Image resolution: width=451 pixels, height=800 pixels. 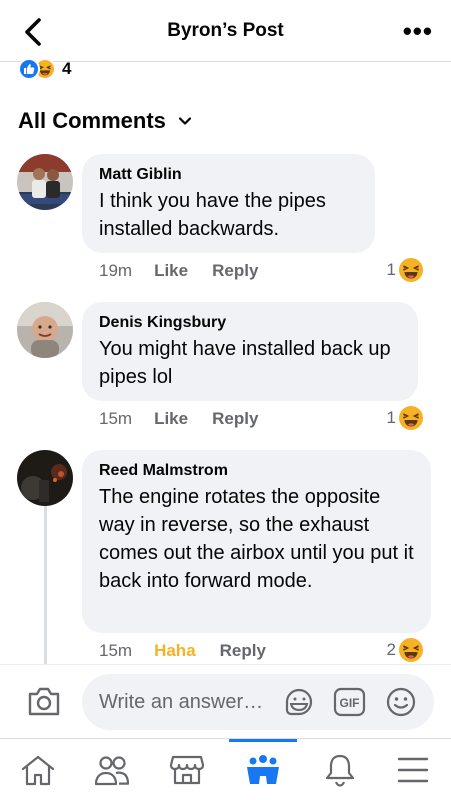 I want to click on emoji-icon, so click(x=401, y=702).